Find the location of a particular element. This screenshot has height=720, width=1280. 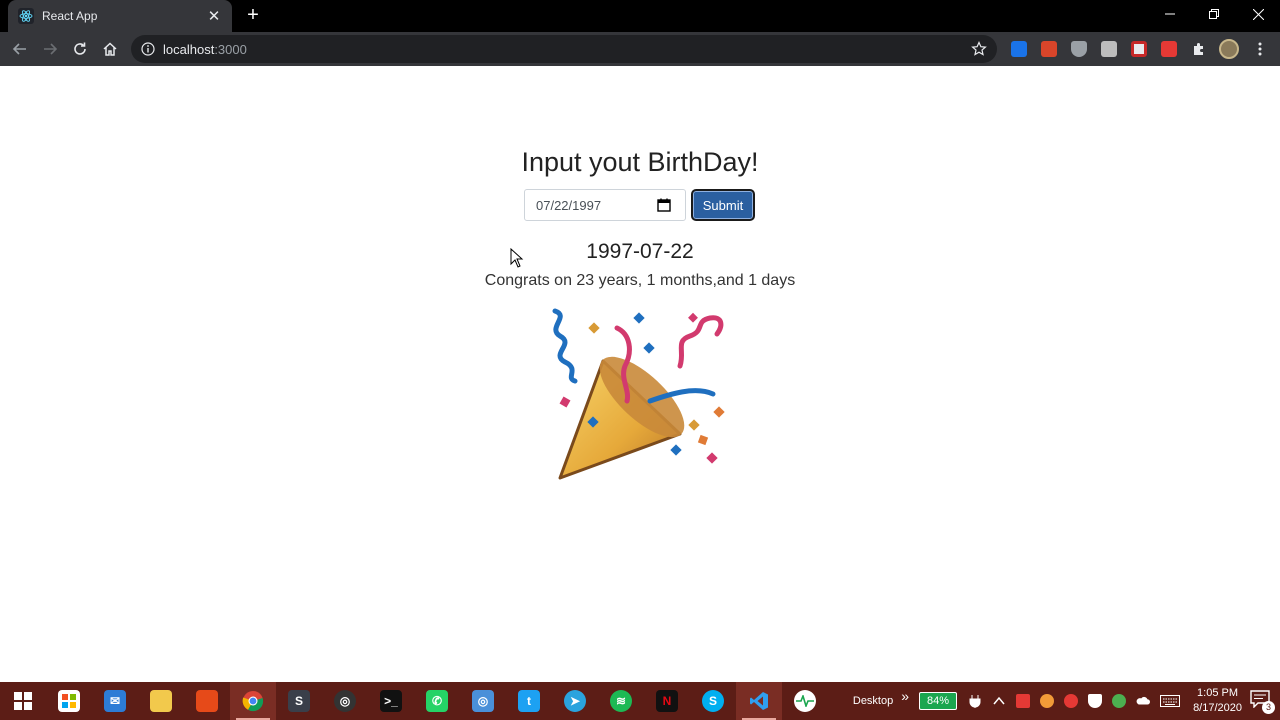

back-arrow-icon is located at coordinates (19, 49).